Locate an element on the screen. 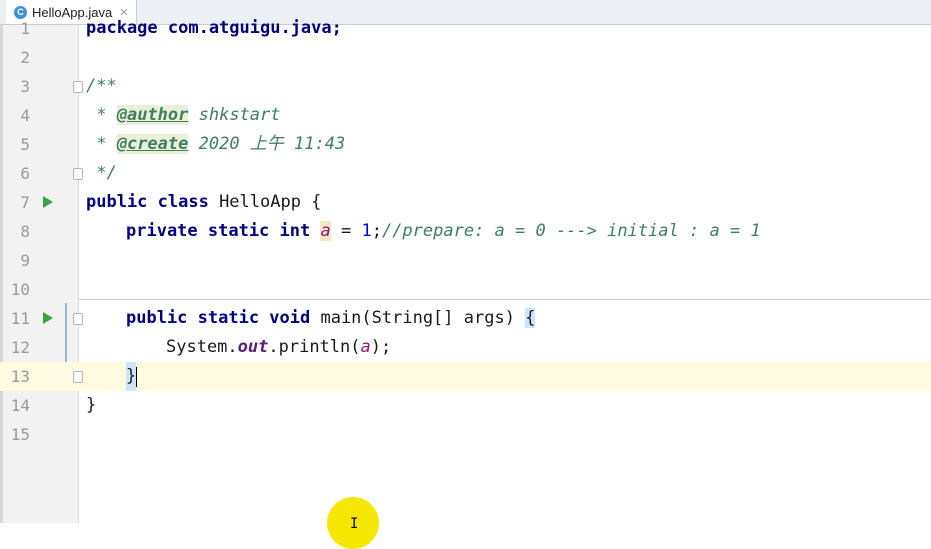 The image size is (931, 549). line-number: 9 is located at coordinates (25, 260).